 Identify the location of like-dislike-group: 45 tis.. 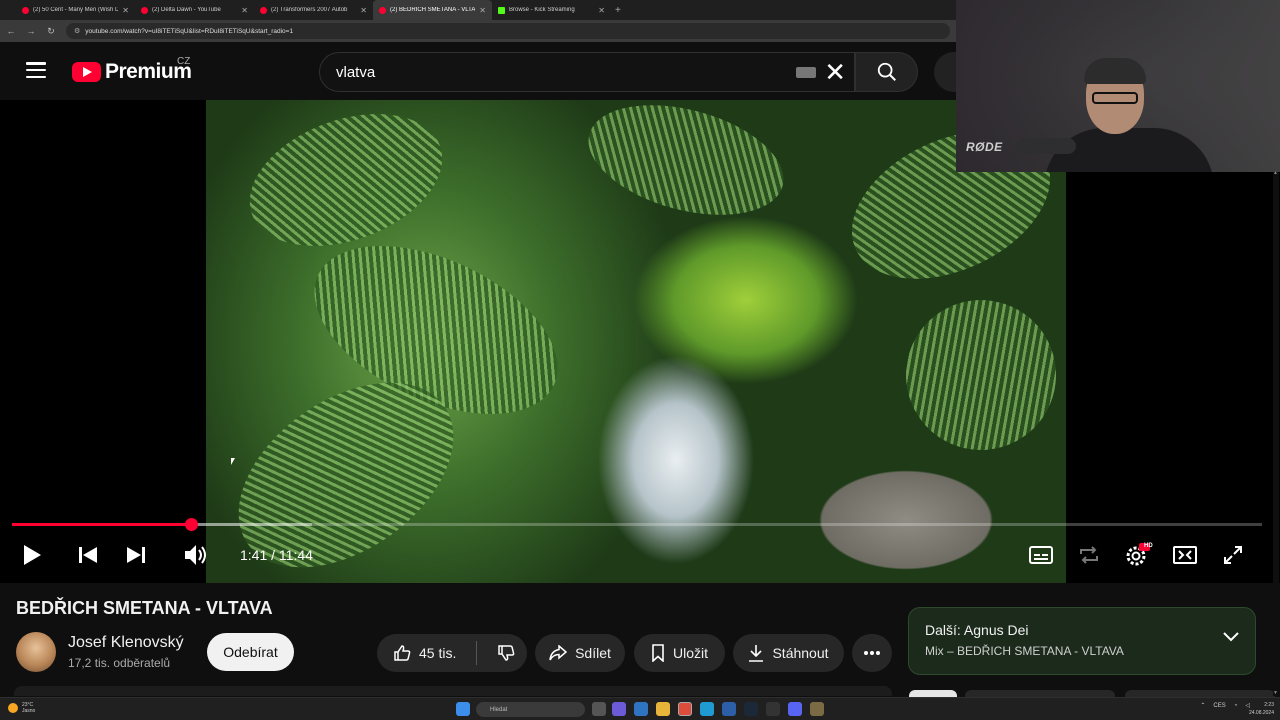
(452, 653).